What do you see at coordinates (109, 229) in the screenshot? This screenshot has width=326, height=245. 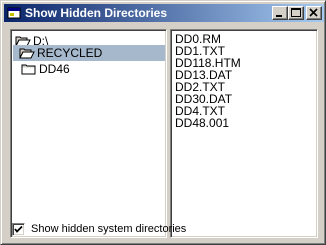 I see `show-hidden-checkbox-label: Show hidden system directories` at bounding box center [109, 229].